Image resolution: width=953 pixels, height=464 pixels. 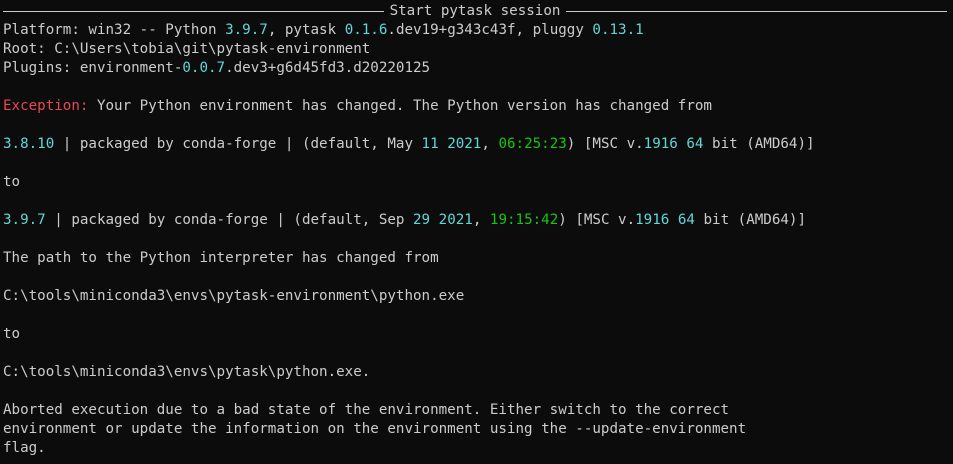 What do you see at coordinates (532, 144) in the screenshot?
I see `old-build-time: 06:25:23` at bounding box center [532, 144].